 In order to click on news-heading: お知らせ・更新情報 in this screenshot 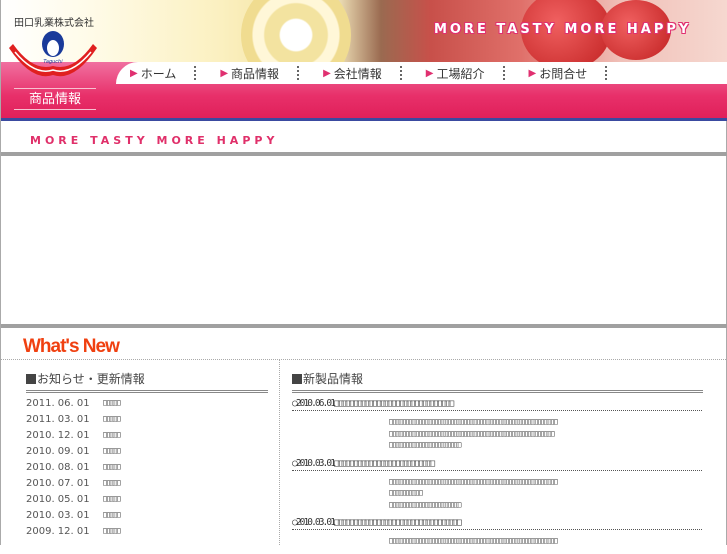, I will do `click(147, 381)`.